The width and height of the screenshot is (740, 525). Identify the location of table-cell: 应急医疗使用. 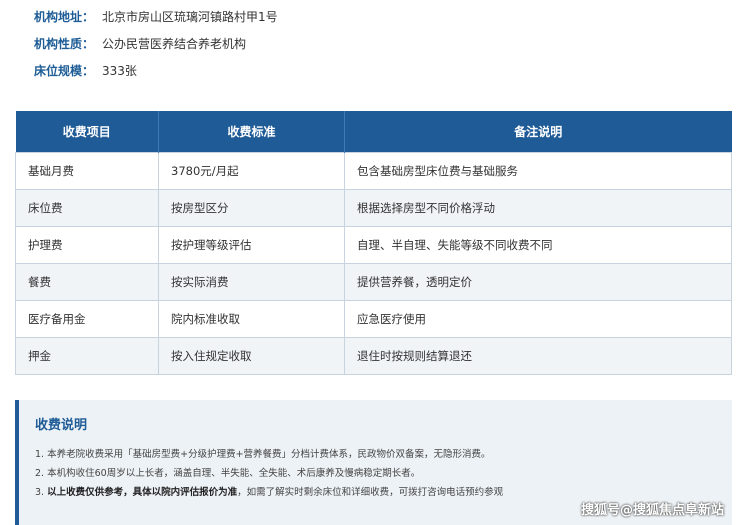
(538, 319).